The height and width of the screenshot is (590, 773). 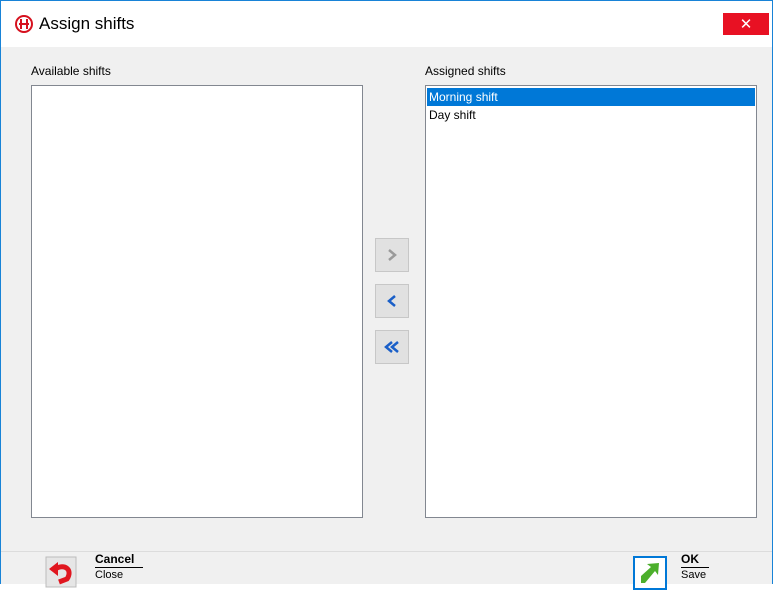 I want to click on move-all-left-button, so click(x=392, y=347).